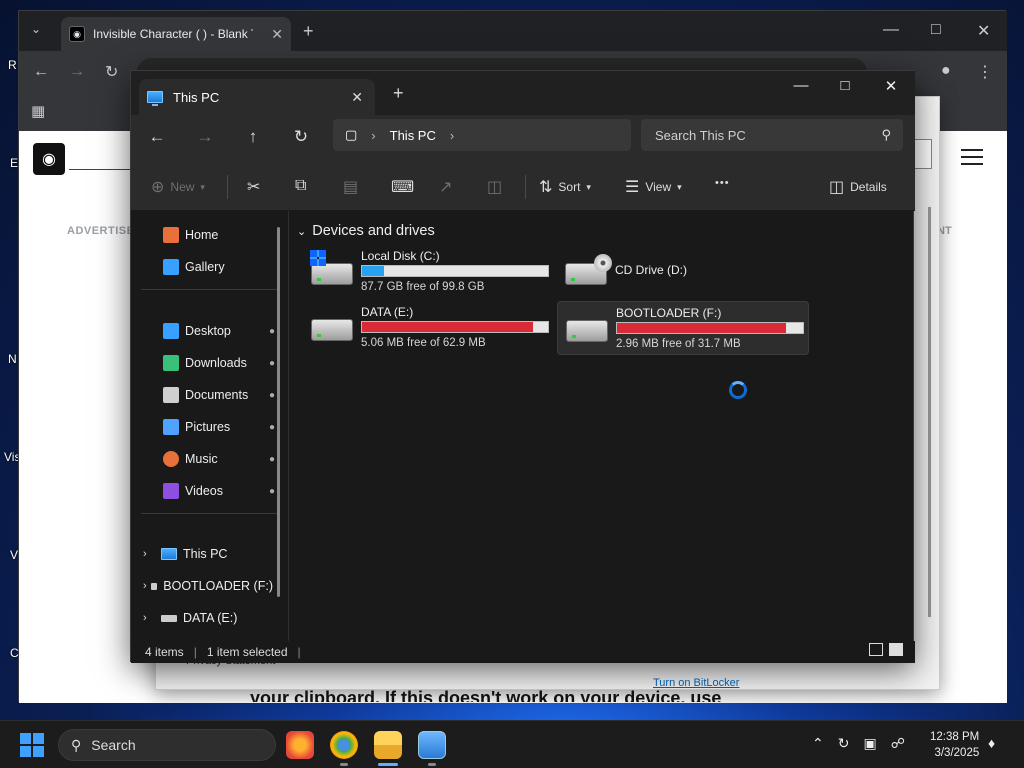 This screenshot has height=768, width=1024. Describe the element at coordinates (38, 111) in the screenshot. I see `apps-grid-icon: ▦` at that location.